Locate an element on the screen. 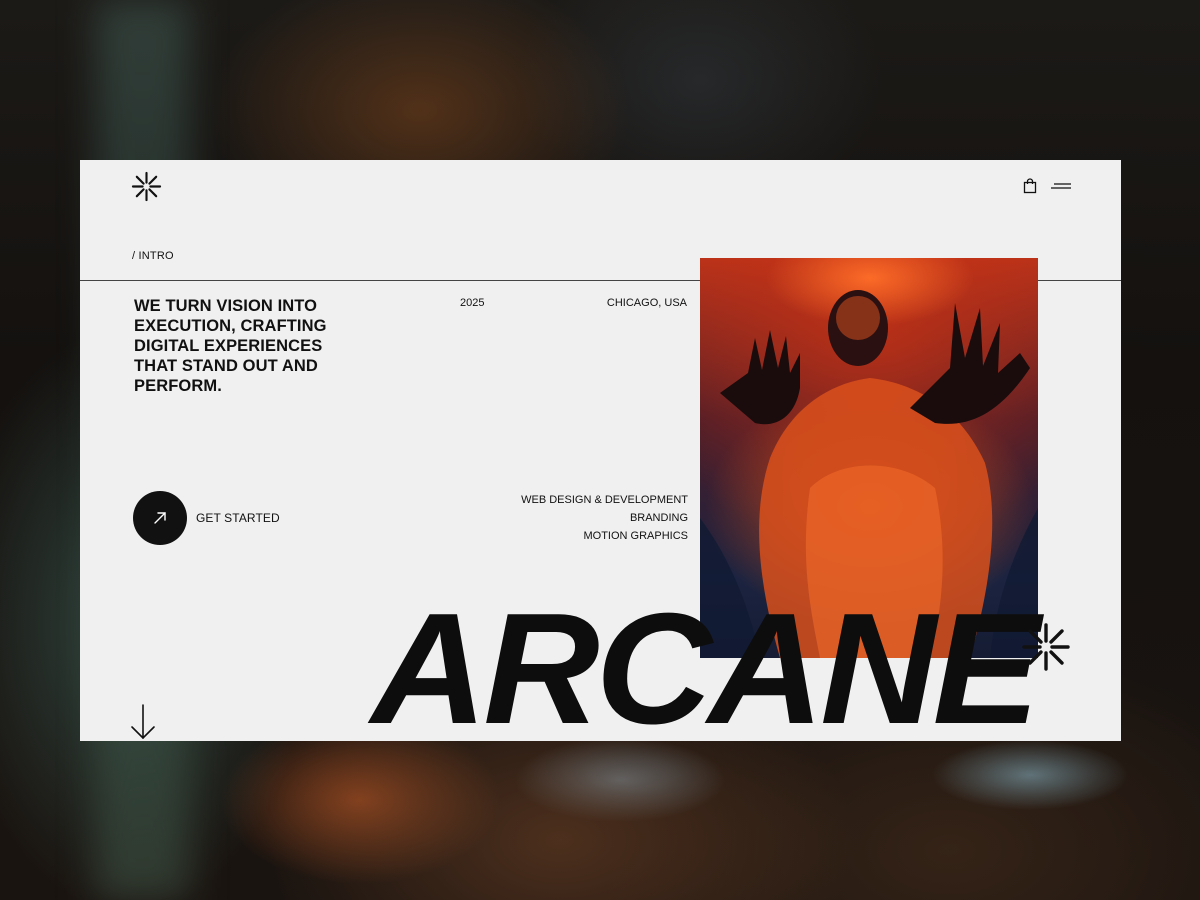 This screenshot has width=1200, height=900. location-label: CHICAGO, USA is located at coordinates (646, 303).